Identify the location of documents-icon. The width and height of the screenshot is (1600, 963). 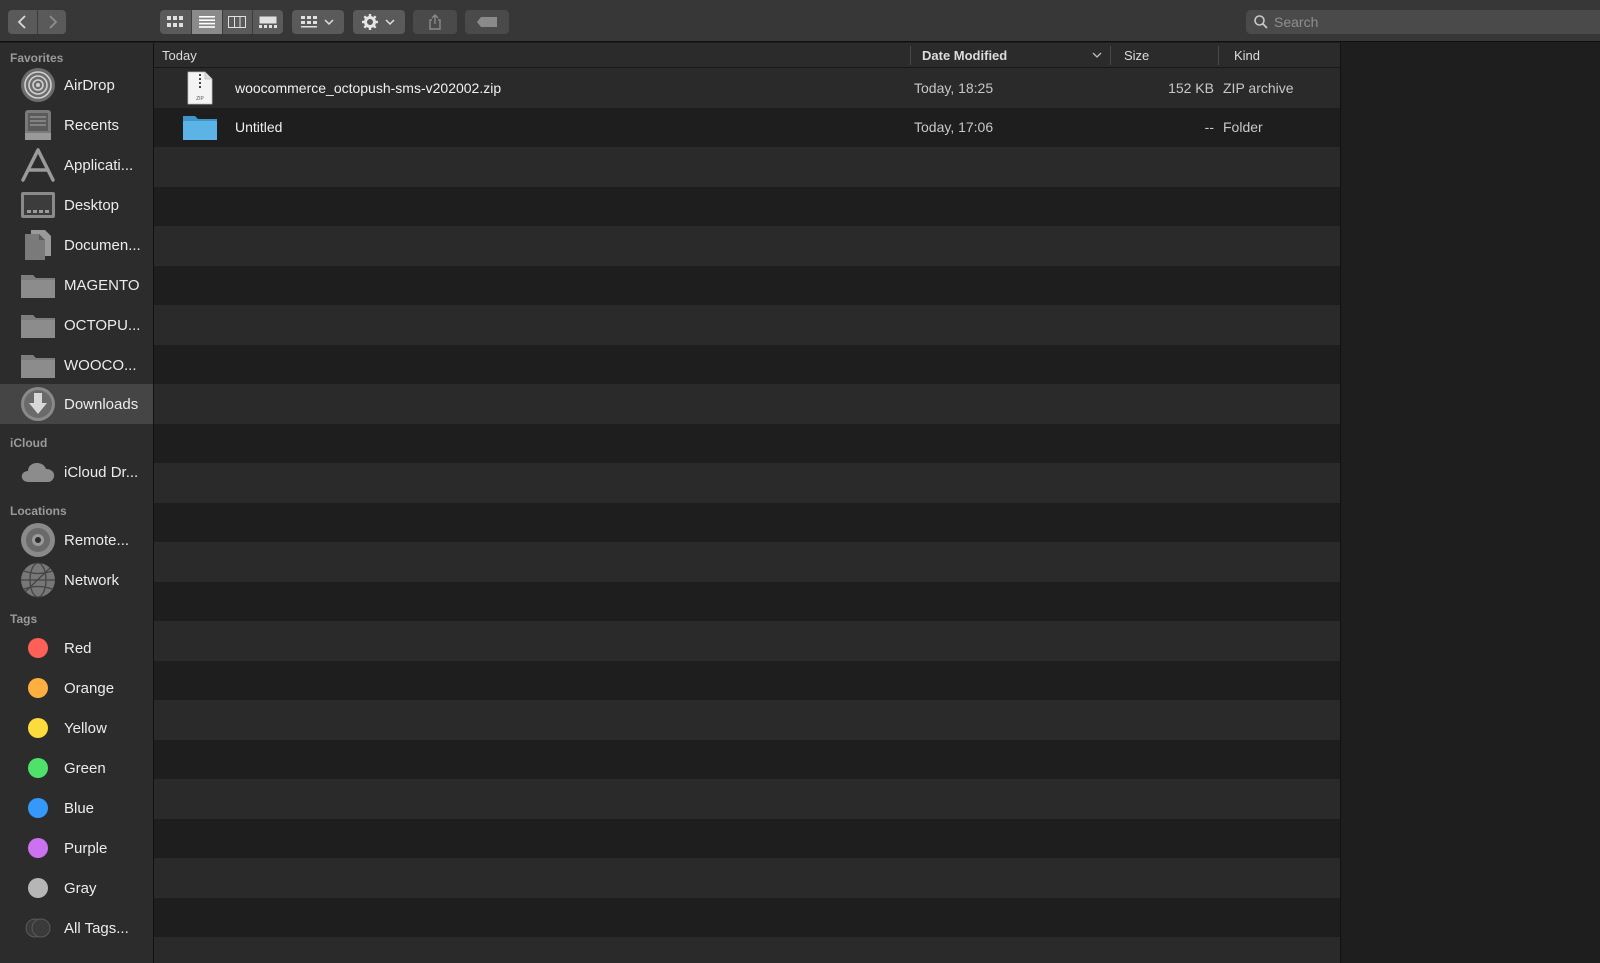
(38, 245).